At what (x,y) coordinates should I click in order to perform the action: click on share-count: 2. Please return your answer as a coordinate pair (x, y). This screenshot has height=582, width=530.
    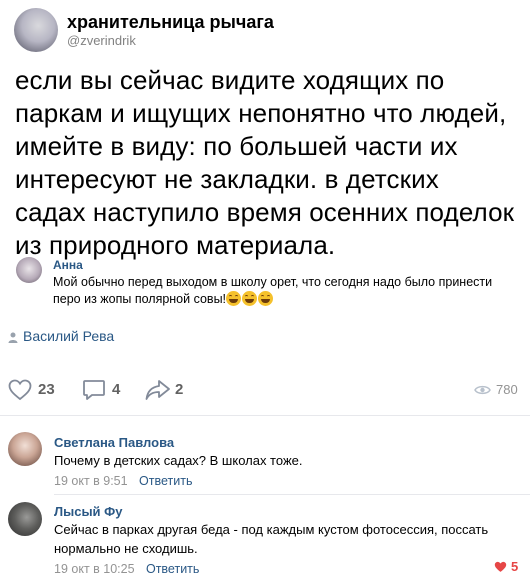
    Looking at the image, I should click on (179, 389).